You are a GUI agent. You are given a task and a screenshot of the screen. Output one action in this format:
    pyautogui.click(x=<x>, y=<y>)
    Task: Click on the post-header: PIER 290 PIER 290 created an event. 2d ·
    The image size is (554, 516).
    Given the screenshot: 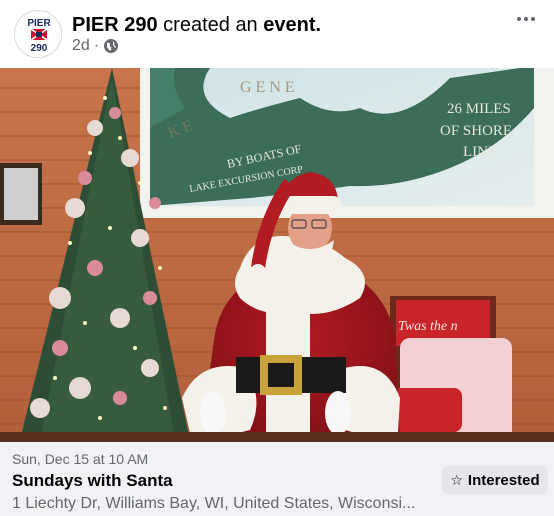 What is the action you would take?
    pyautogui.click(x=277, y=34)
    